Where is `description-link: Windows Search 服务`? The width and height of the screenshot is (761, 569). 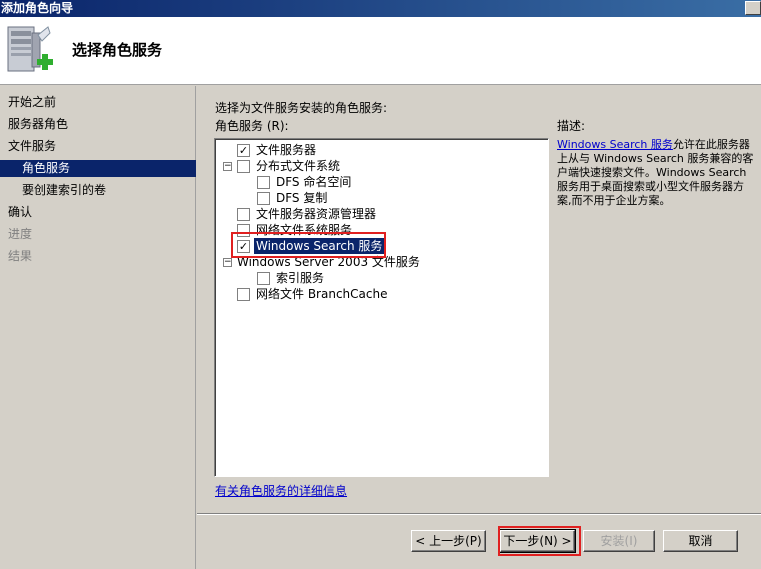 description-link: Windows Search 服务 is located at coordinates (615, 144).